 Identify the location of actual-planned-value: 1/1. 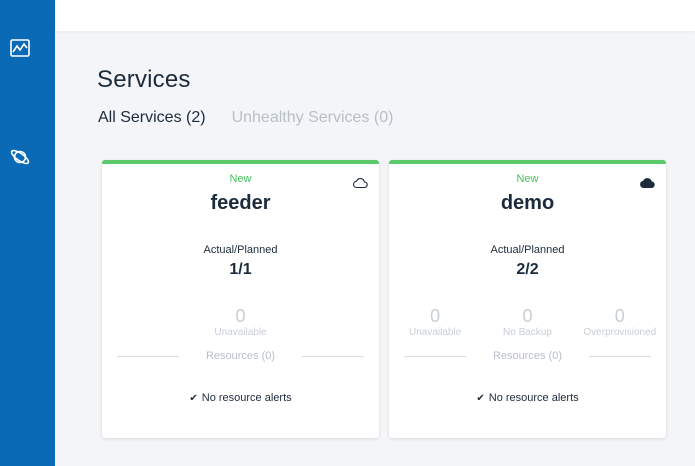
(240, 269).